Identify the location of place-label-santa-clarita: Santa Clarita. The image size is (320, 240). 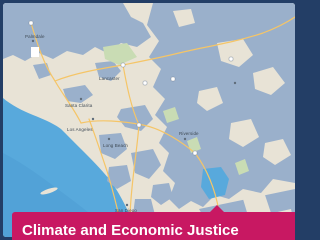
(79, 105).